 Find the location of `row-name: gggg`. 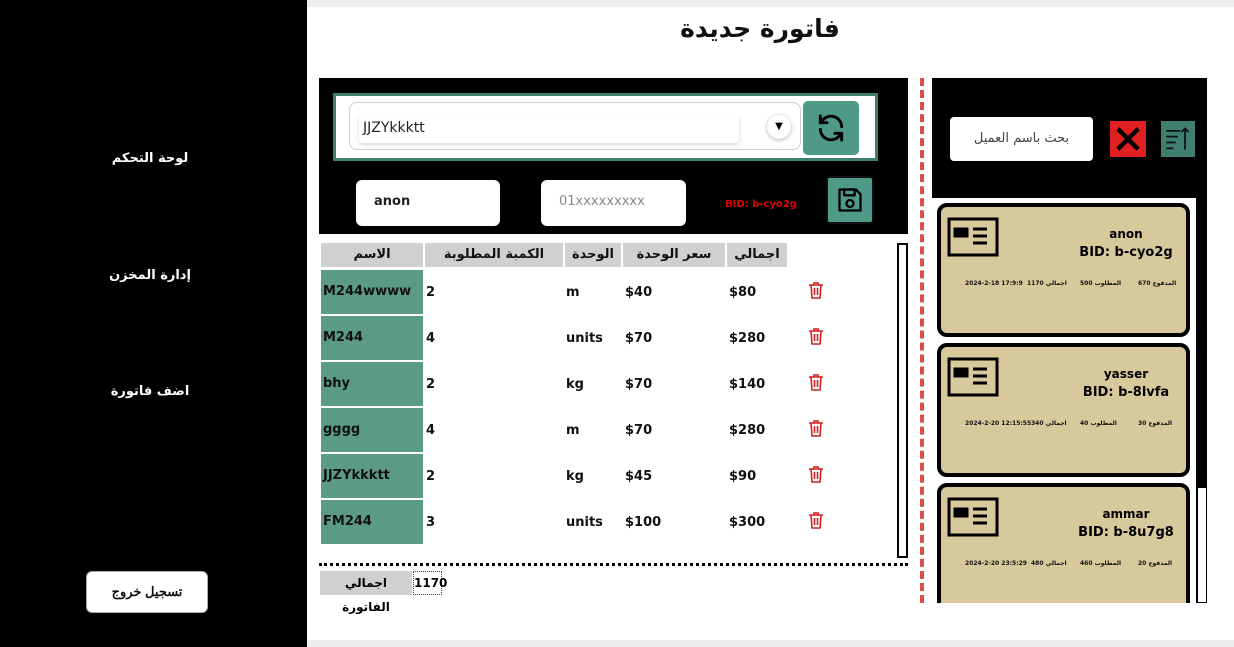

row-name: gggg is located at coordinates (372, 430).